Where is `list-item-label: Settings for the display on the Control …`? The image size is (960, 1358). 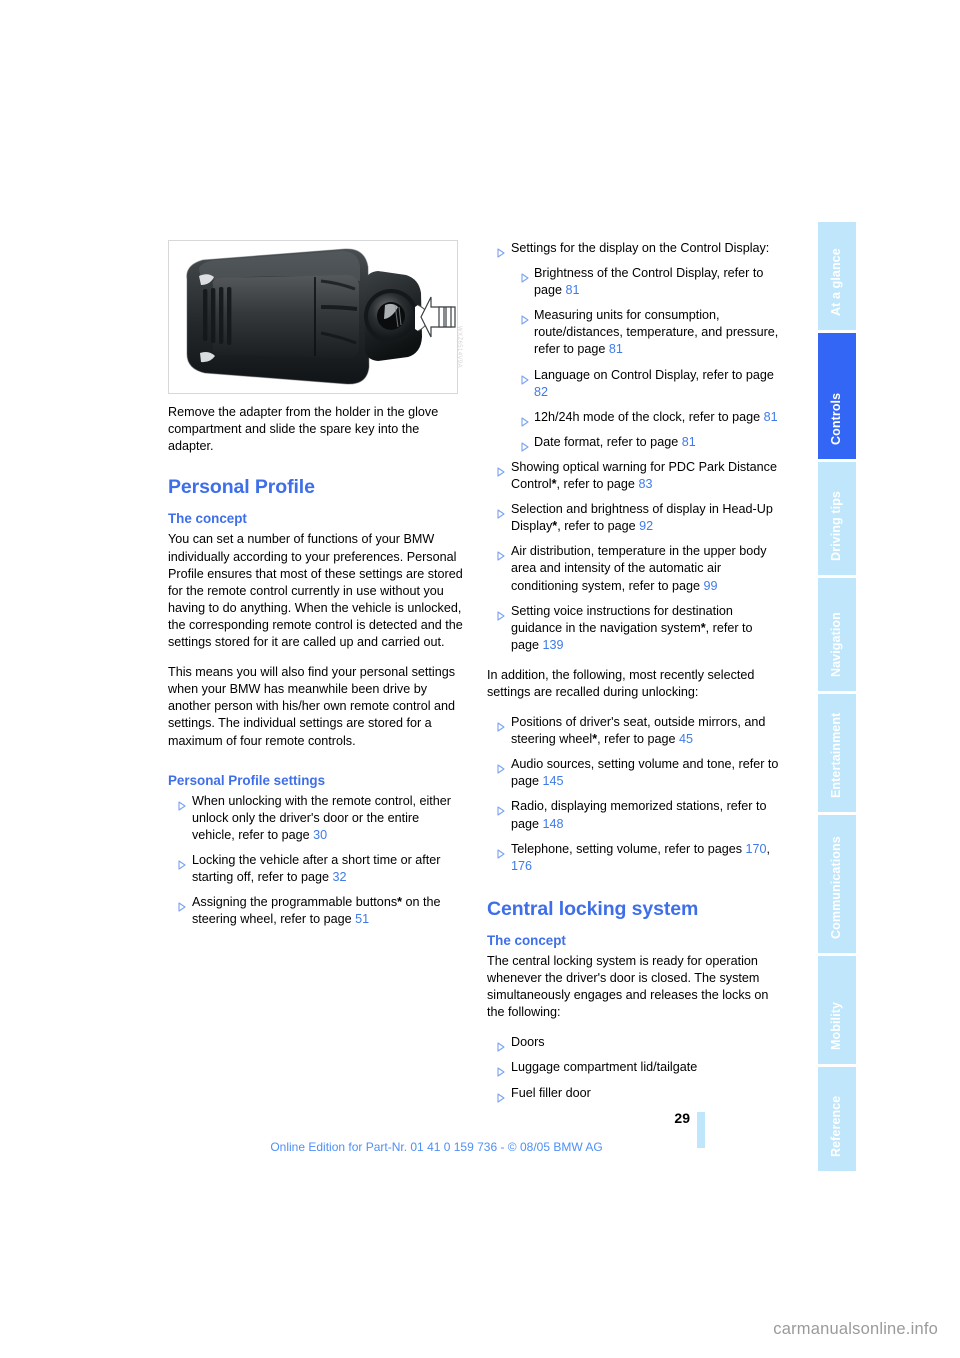
list-item-label: Settings for the display on the Control … is located at coordinates (640, 248).